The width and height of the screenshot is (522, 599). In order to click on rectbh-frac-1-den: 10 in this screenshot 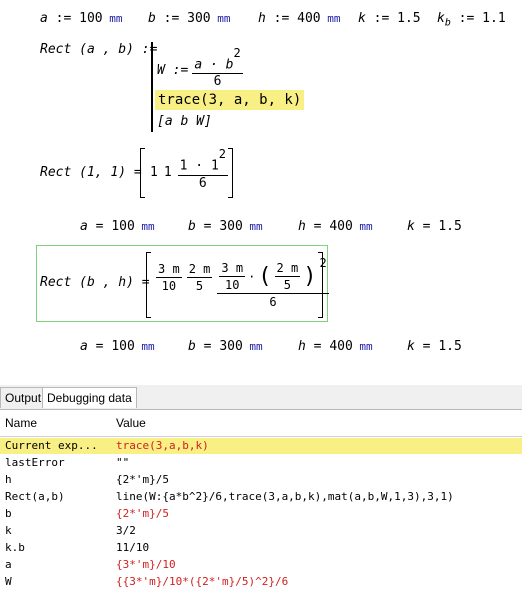, I will do `click(169, 286)`.